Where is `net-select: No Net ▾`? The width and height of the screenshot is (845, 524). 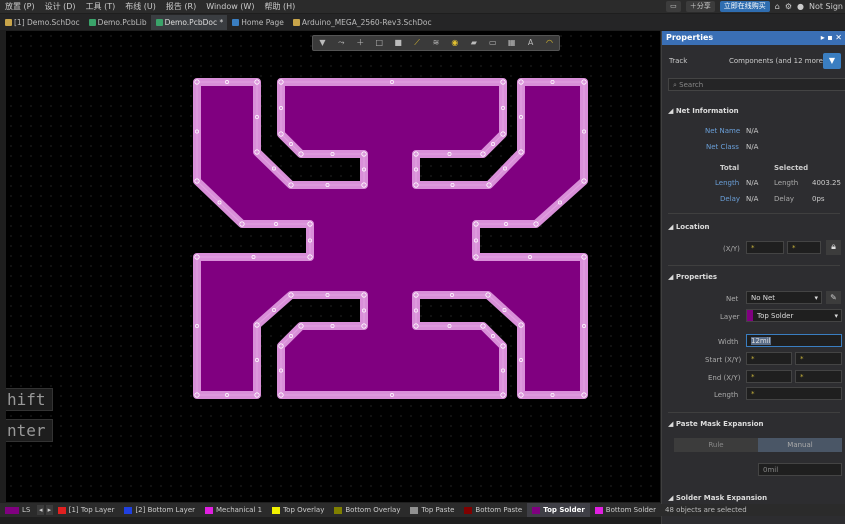 net-select: No Net ▾ is located at coordinates (784, 297).